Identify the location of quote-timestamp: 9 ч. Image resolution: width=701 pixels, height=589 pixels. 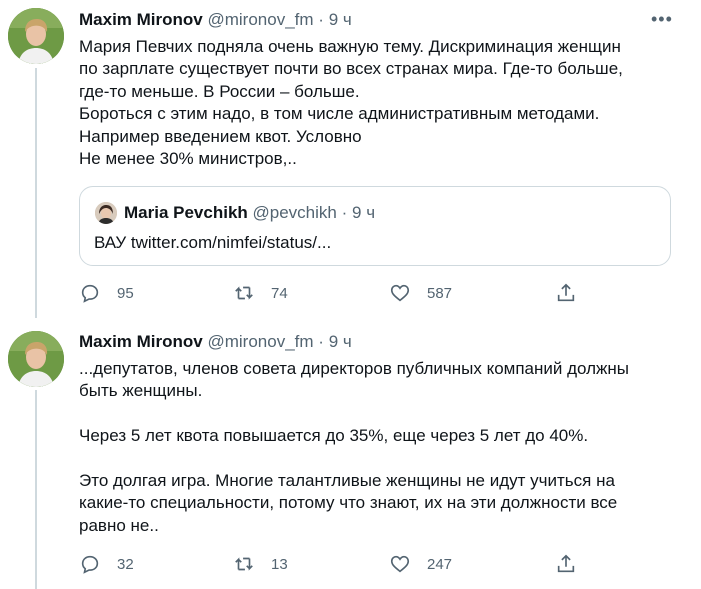
(364, 212).